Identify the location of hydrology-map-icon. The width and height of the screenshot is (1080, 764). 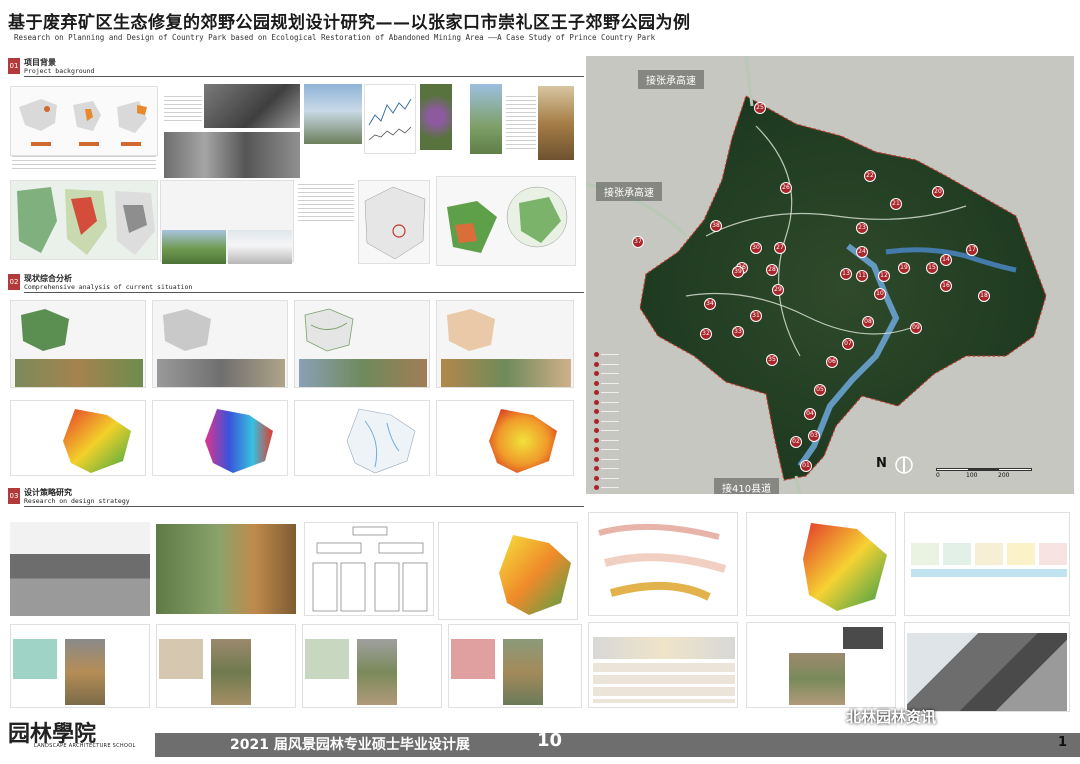
(381, 441).